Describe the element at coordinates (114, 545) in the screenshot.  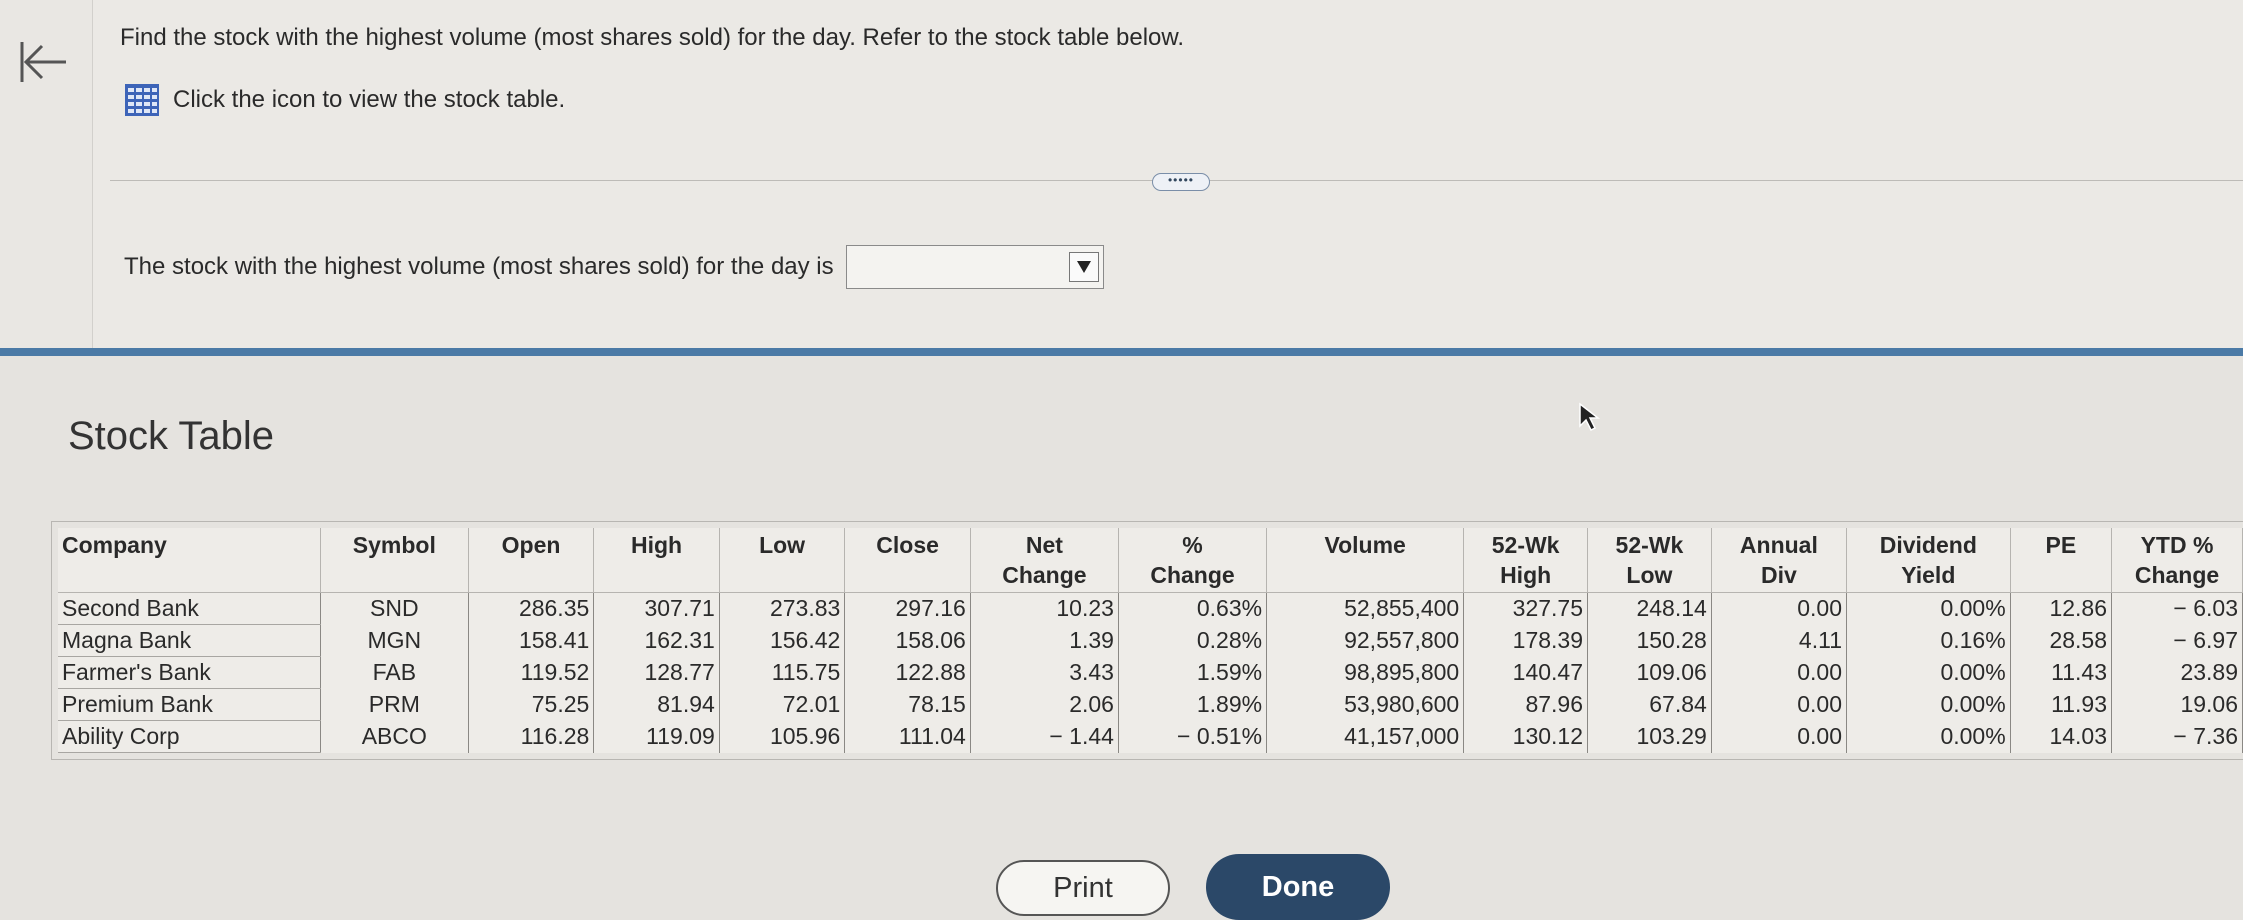
I see `column-header-text: Company` at that location.